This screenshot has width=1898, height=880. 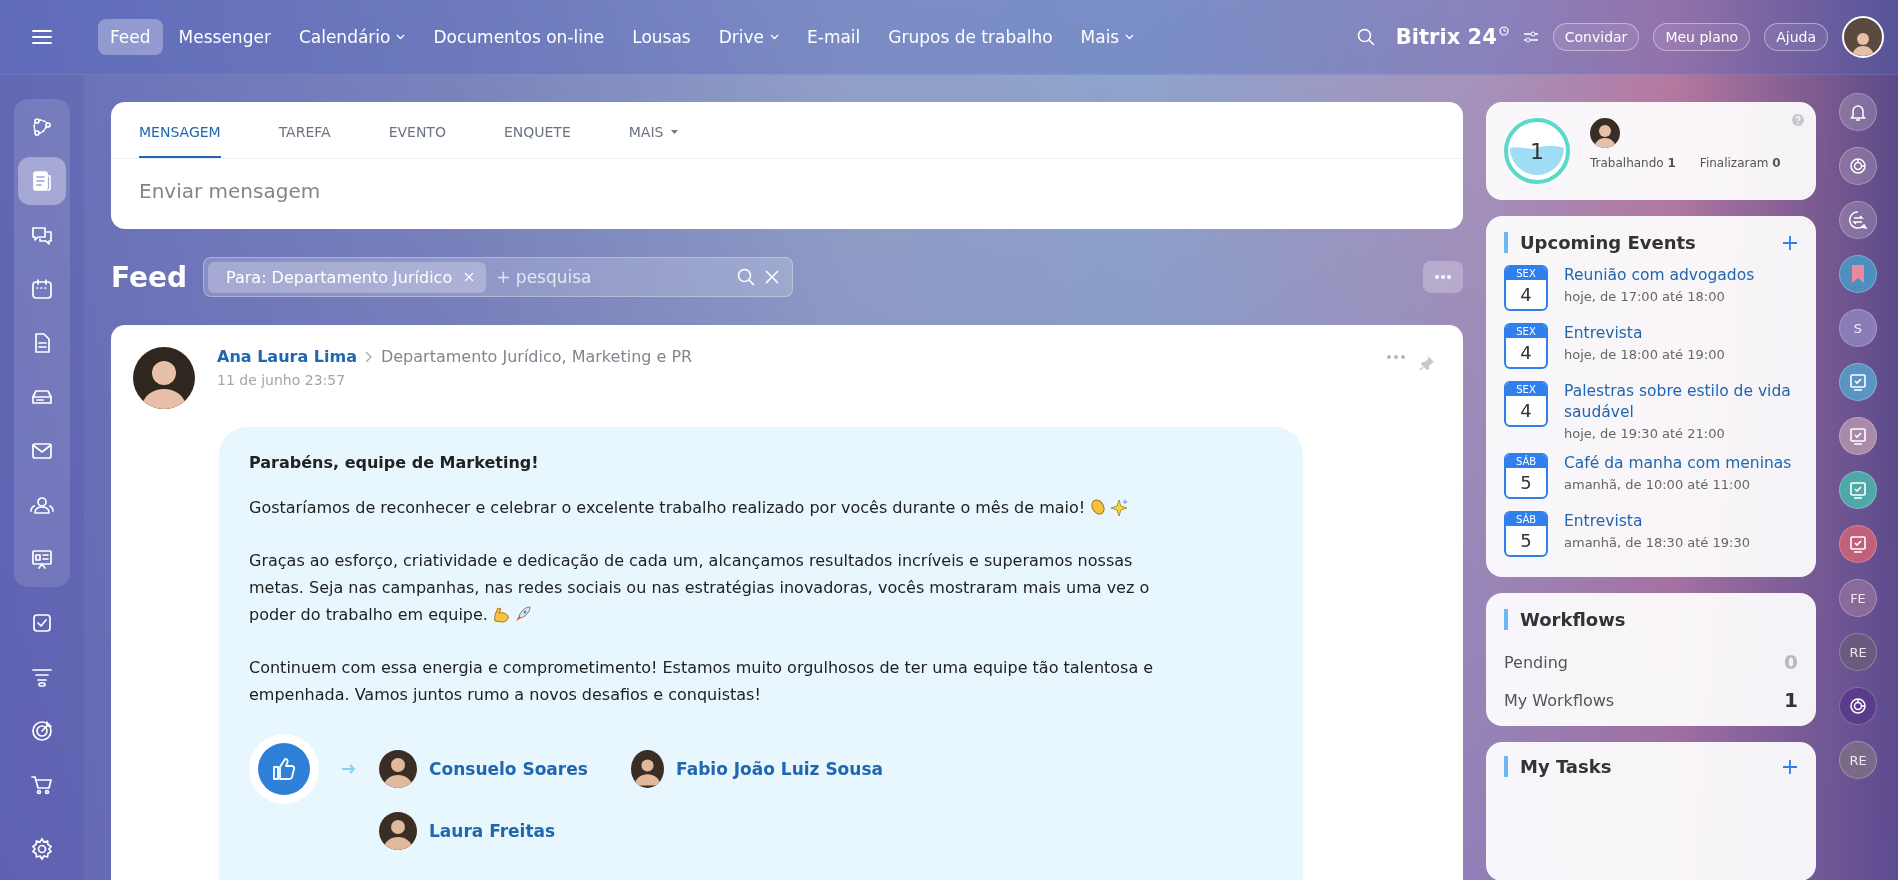 What do you see at coordinates (42, 849) in the screenshot?
I see `settings-icon` at bounding box center [42, 849].